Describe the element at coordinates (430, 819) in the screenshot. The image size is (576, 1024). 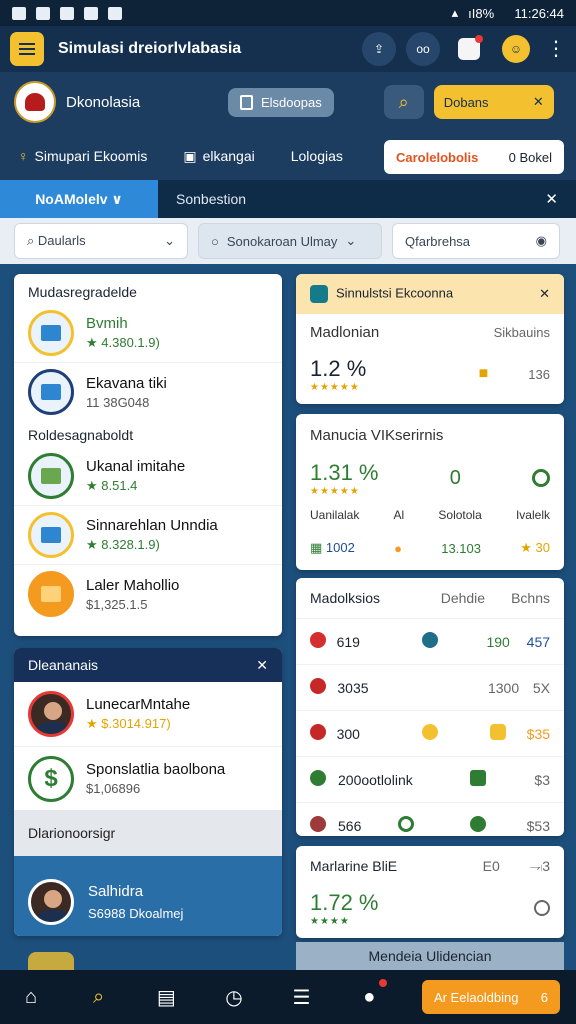
I see `table-row: 566 $53` at that location.